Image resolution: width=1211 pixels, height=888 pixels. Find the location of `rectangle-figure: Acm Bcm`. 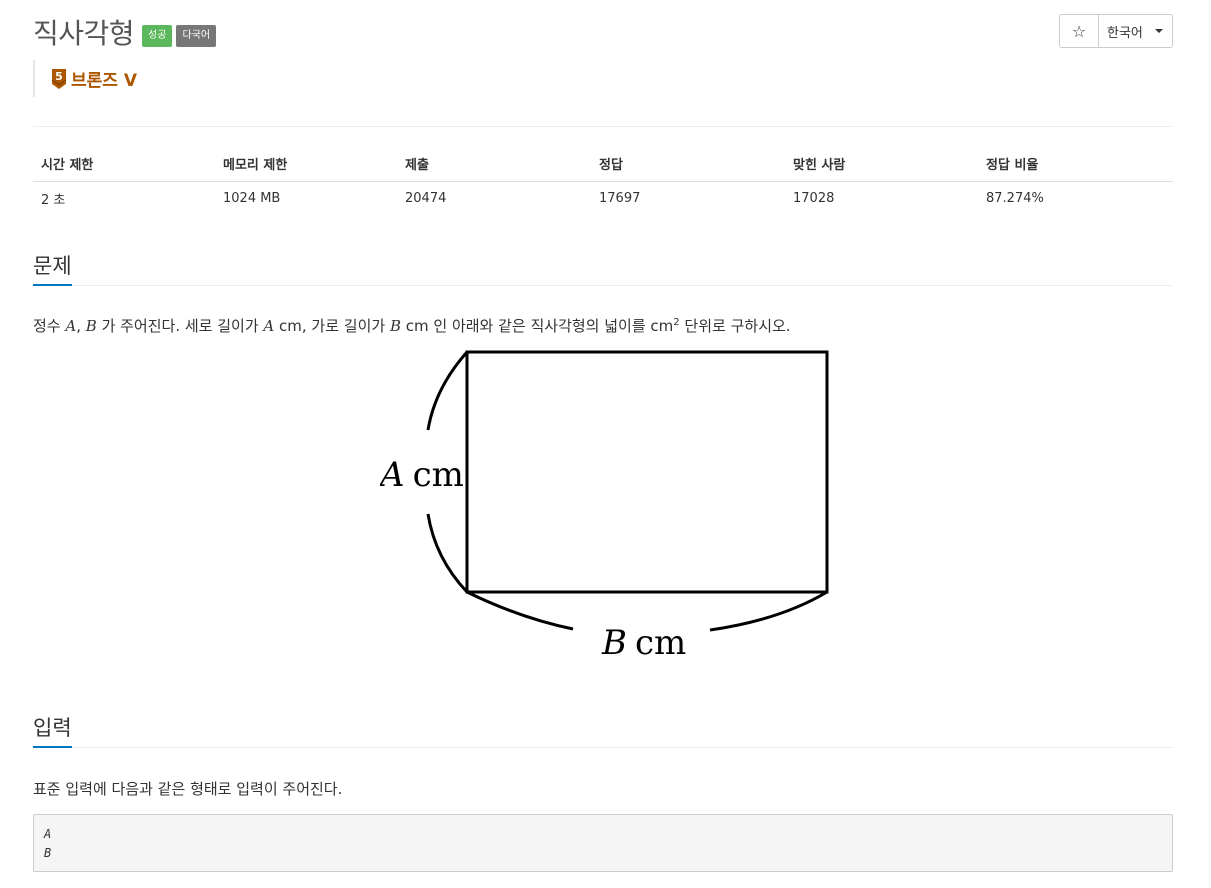

rectangle-figure: Acm Bcm is located at coordinates (604, 506).